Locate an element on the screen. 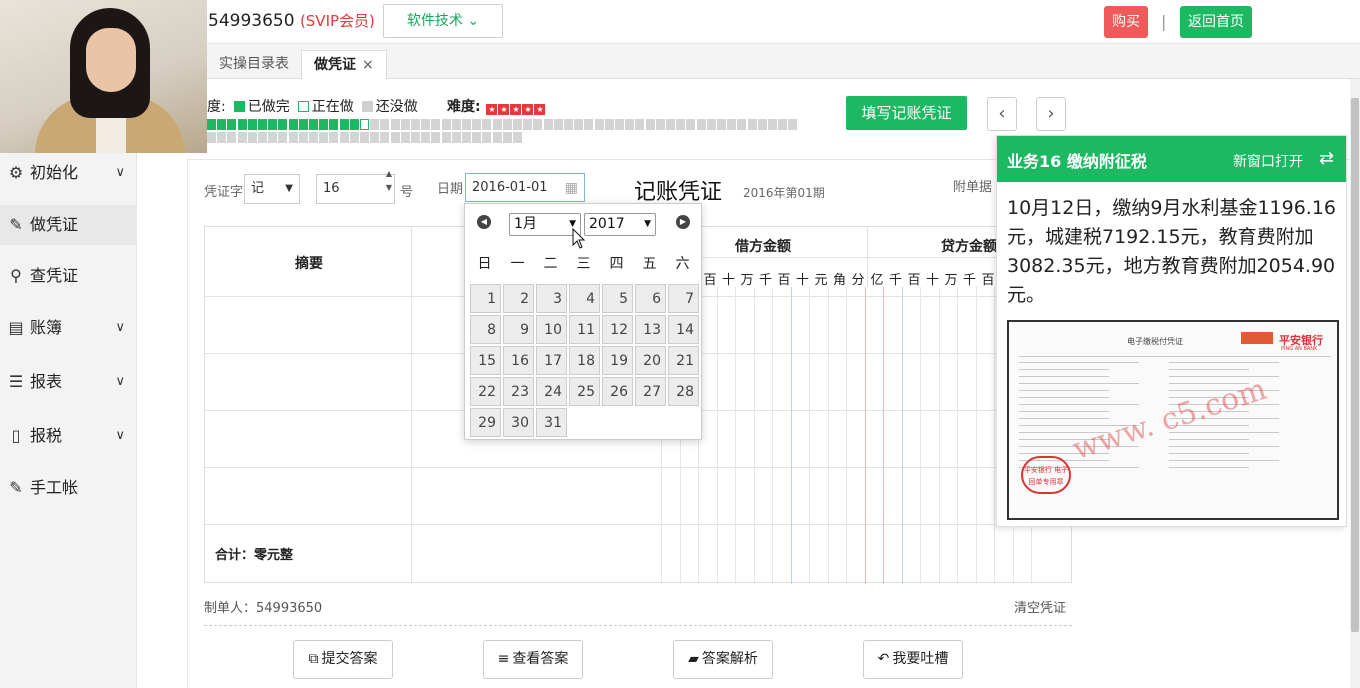 The image size is (1360, 688). calendar-day: 25 is located at coordinates (584, 391).